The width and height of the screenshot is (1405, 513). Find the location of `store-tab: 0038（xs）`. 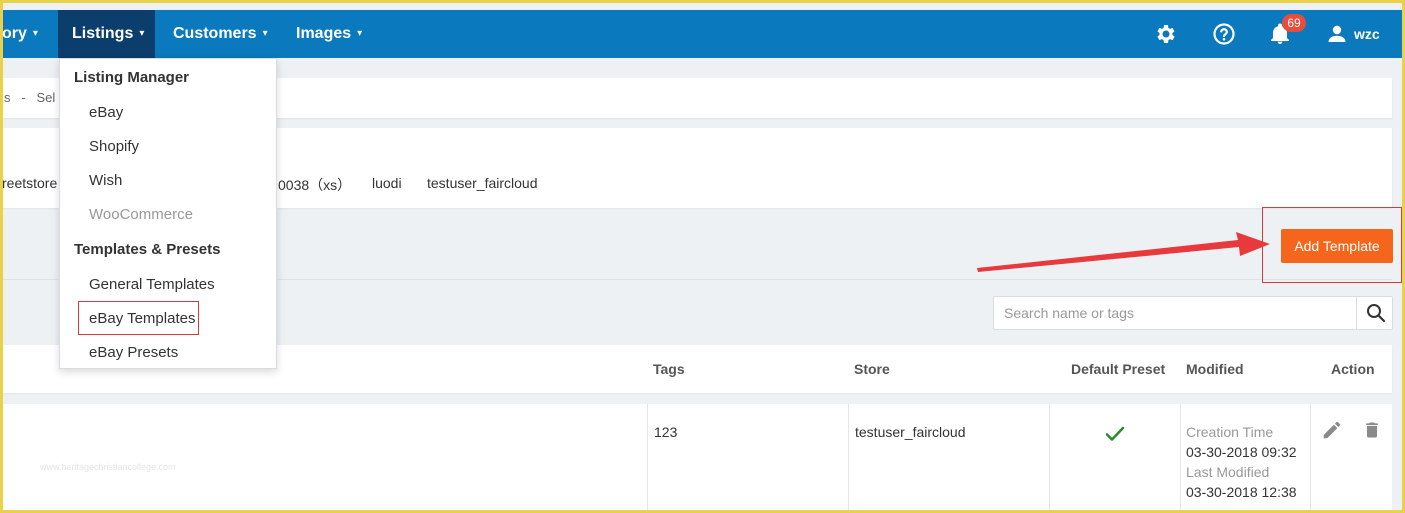

store-tab: 0038（xs） is located at coordinates (314, 185).